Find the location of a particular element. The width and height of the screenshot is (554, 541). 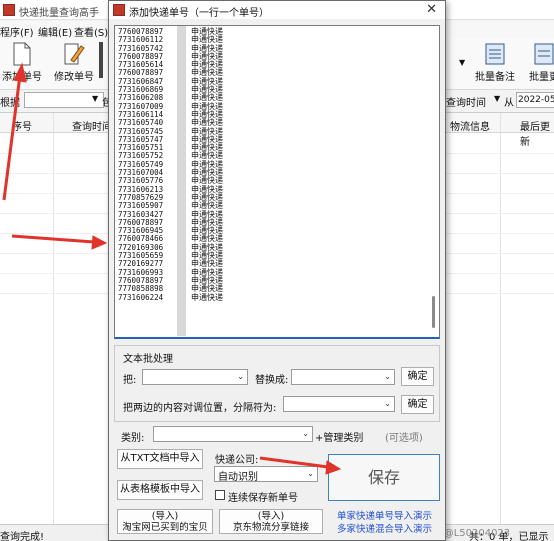

tracking-number: 7731606112 is located at coordinates (141, 40).